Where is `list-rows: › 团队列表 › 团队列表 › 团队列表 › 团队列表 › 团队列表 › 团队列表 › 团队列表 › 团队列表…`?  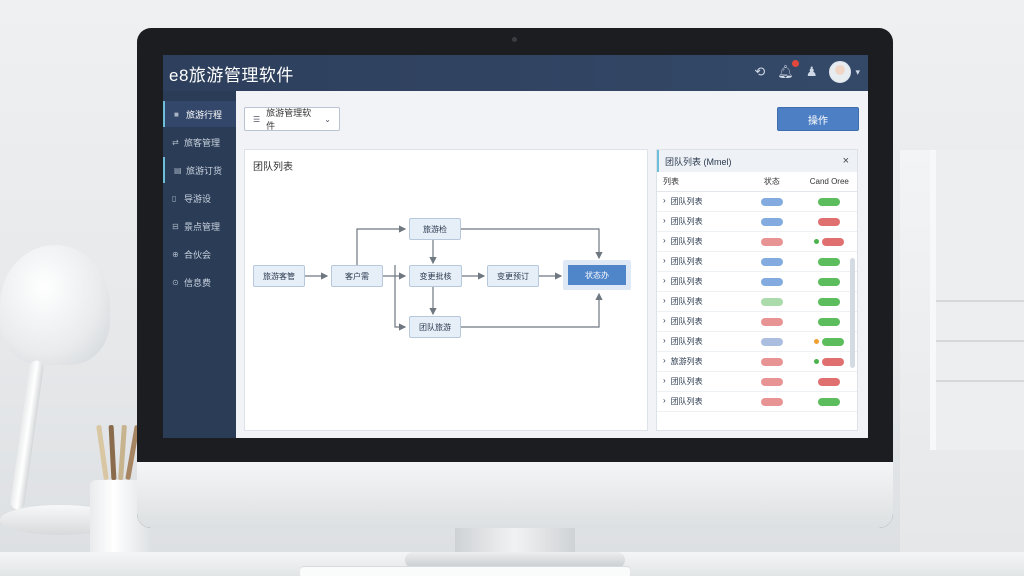 list-rows: › 团队列表 › 团队列表 › 团队列表 › 团队列表 › 团队列表 › 团队列表 › 团队列表 › 团队列表… is located at coordinates (757, 302).